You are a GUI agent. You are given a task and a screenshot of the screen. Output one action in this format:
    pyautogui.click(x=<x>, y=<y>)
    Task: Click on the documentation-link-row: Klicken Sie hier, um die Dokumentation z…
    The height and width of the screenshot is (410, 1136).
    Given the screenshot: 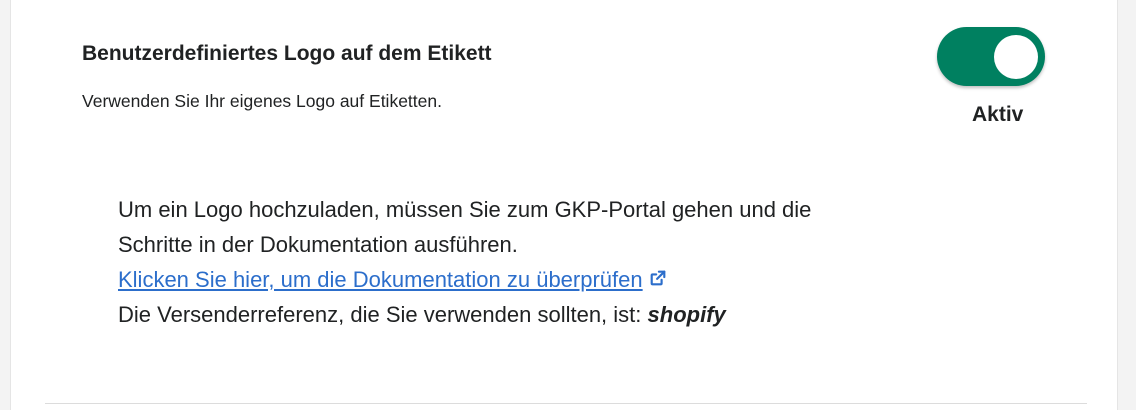 What is the action you would take?
    pyautogui.click(x=464, y=279)
    